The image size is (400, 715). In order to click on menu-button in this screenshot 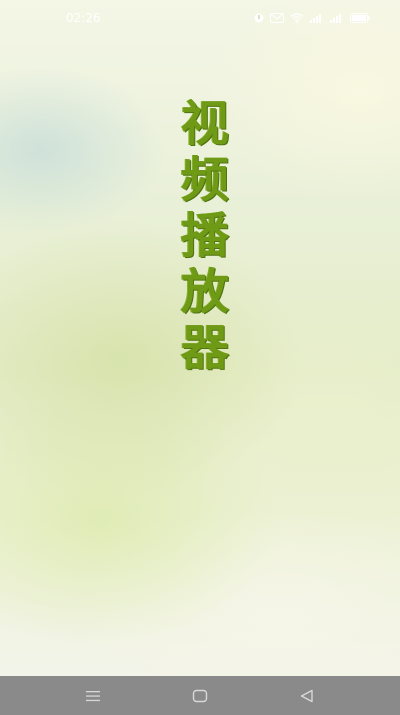, I will do `click(93, 696)`.